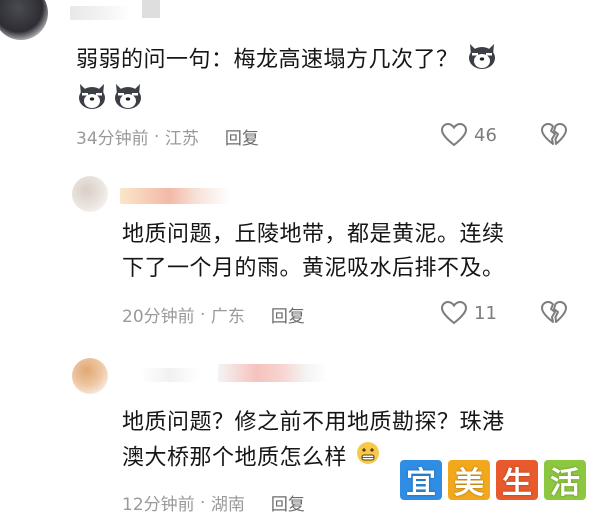 Image resolution: width=600 pixels, height=519 pixels. What do you see at coordinates (158, 317) in the screenshot?
I see `timestamp: 20分钟前` at bounding box center [158, 317].